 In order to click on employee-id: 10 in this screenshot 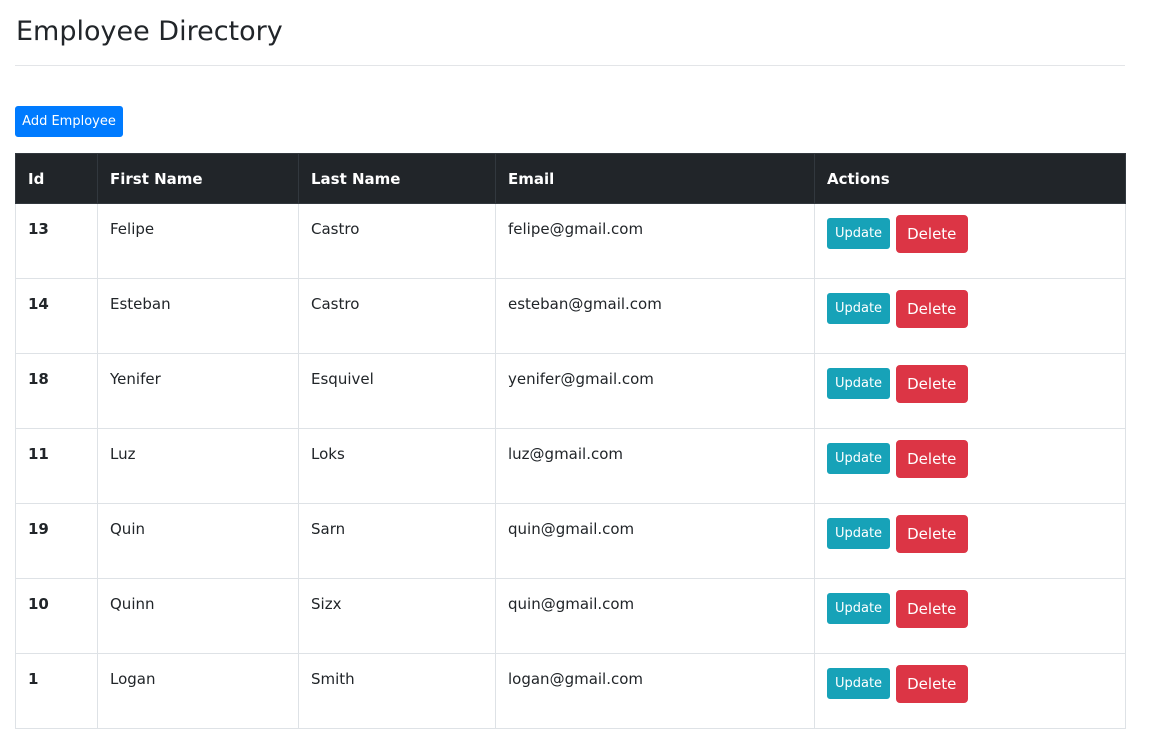, I will do `click(38, 604)`.